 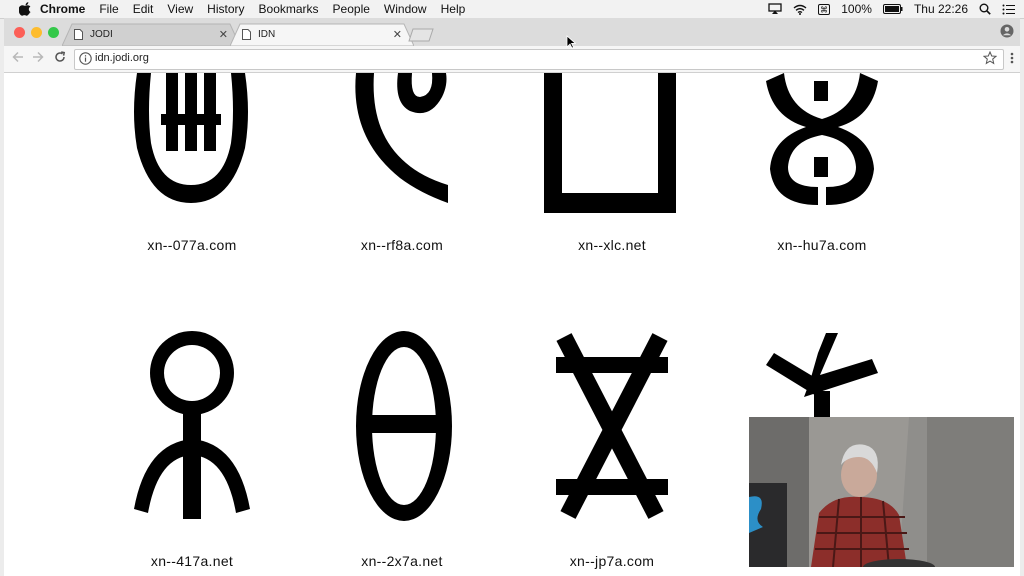 What do you see at coordinates (892, 9) in the screenshot?
I see `battery-icon` at bounding box center [892, 9].